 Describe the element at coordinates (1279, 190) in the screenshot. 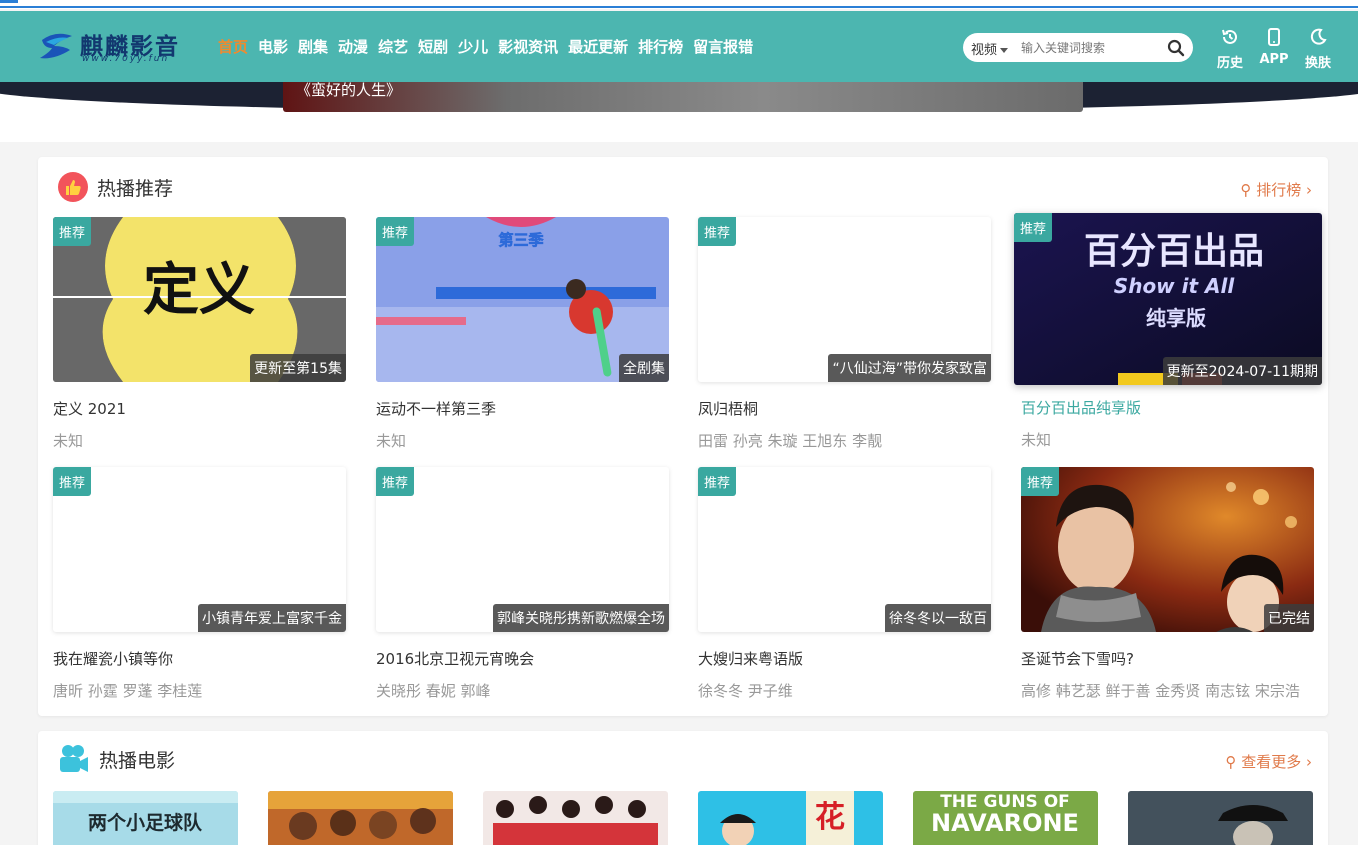

I see `ranking-link-label: 排行榜` at that location.